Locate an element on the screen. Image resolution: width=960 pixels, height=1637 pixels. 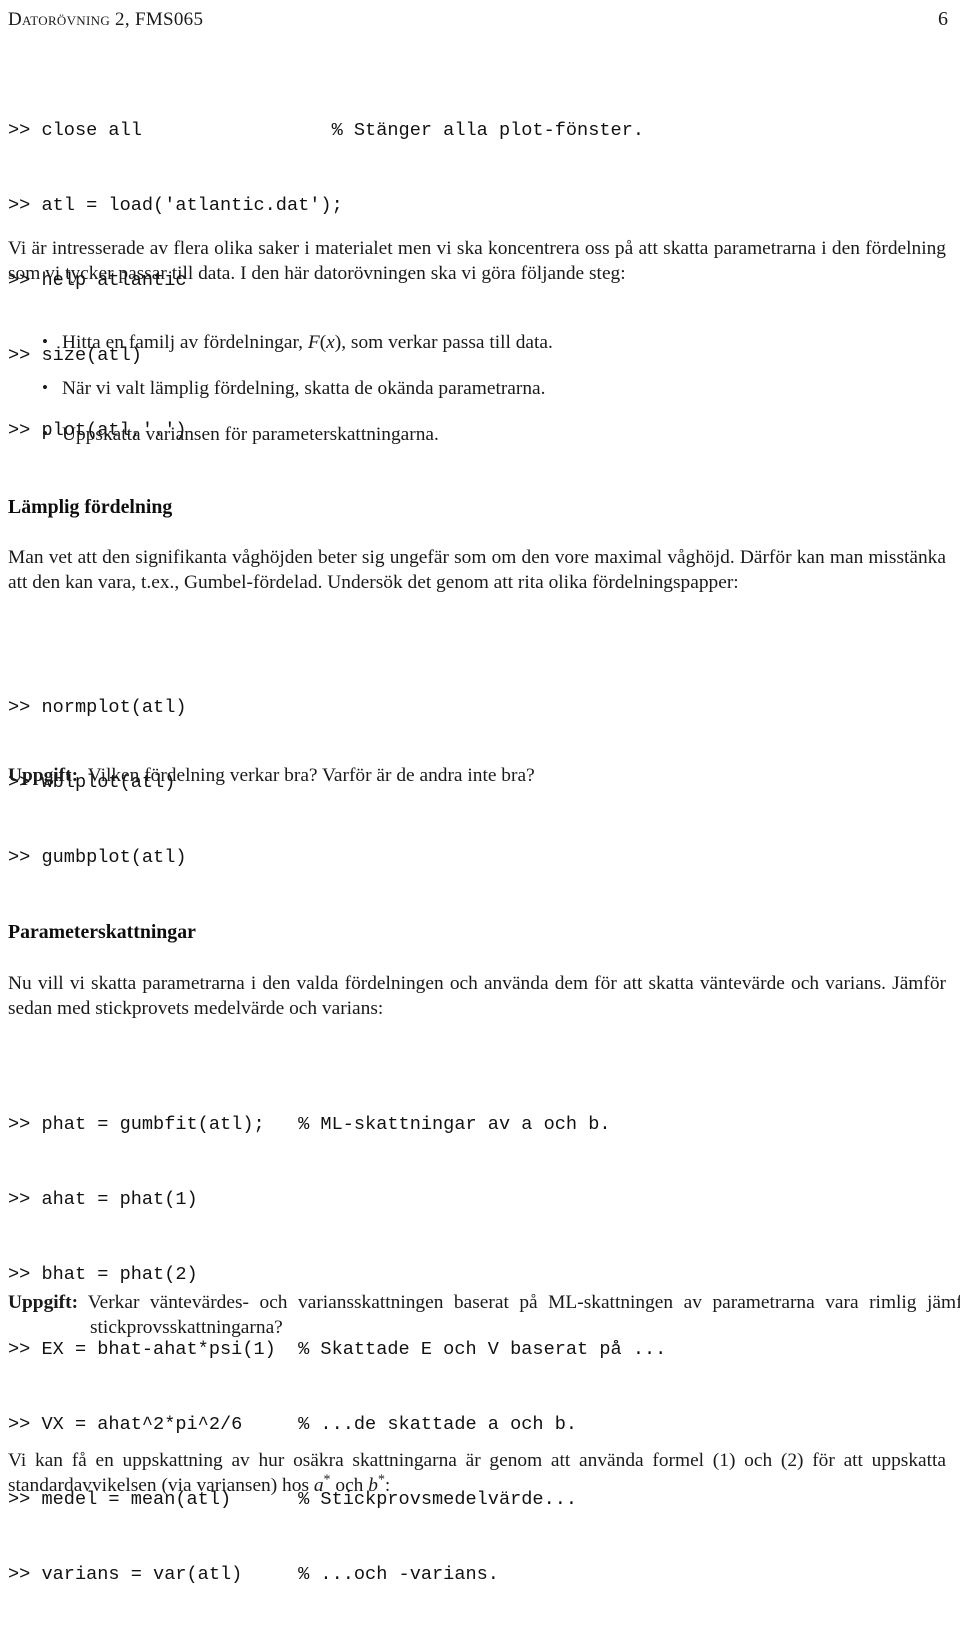
code-line: >> normplot(atl) is located at coordinates (97, 707).